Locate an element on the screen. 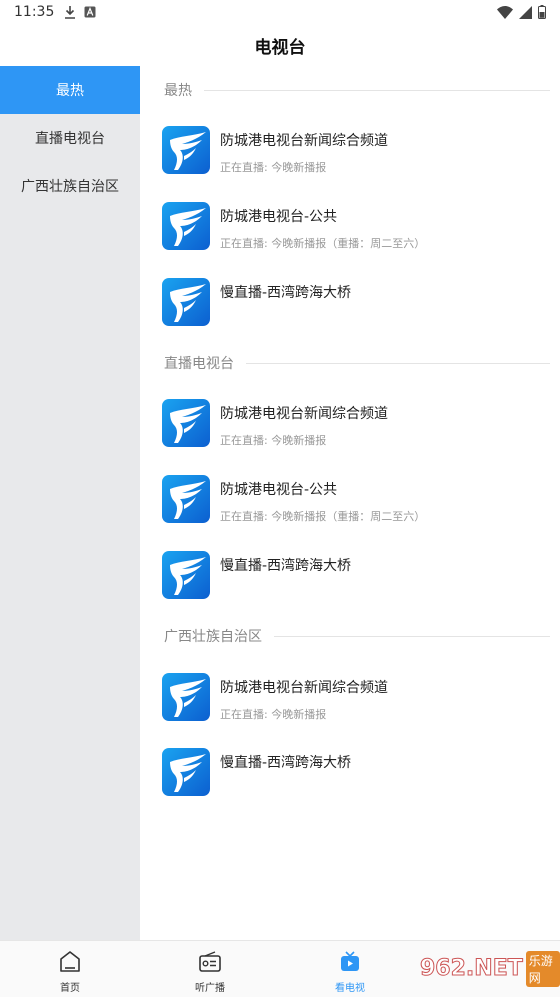 The width and height of the screenshot is (560, 997). tv-icon is located at coordinates (350, 961).